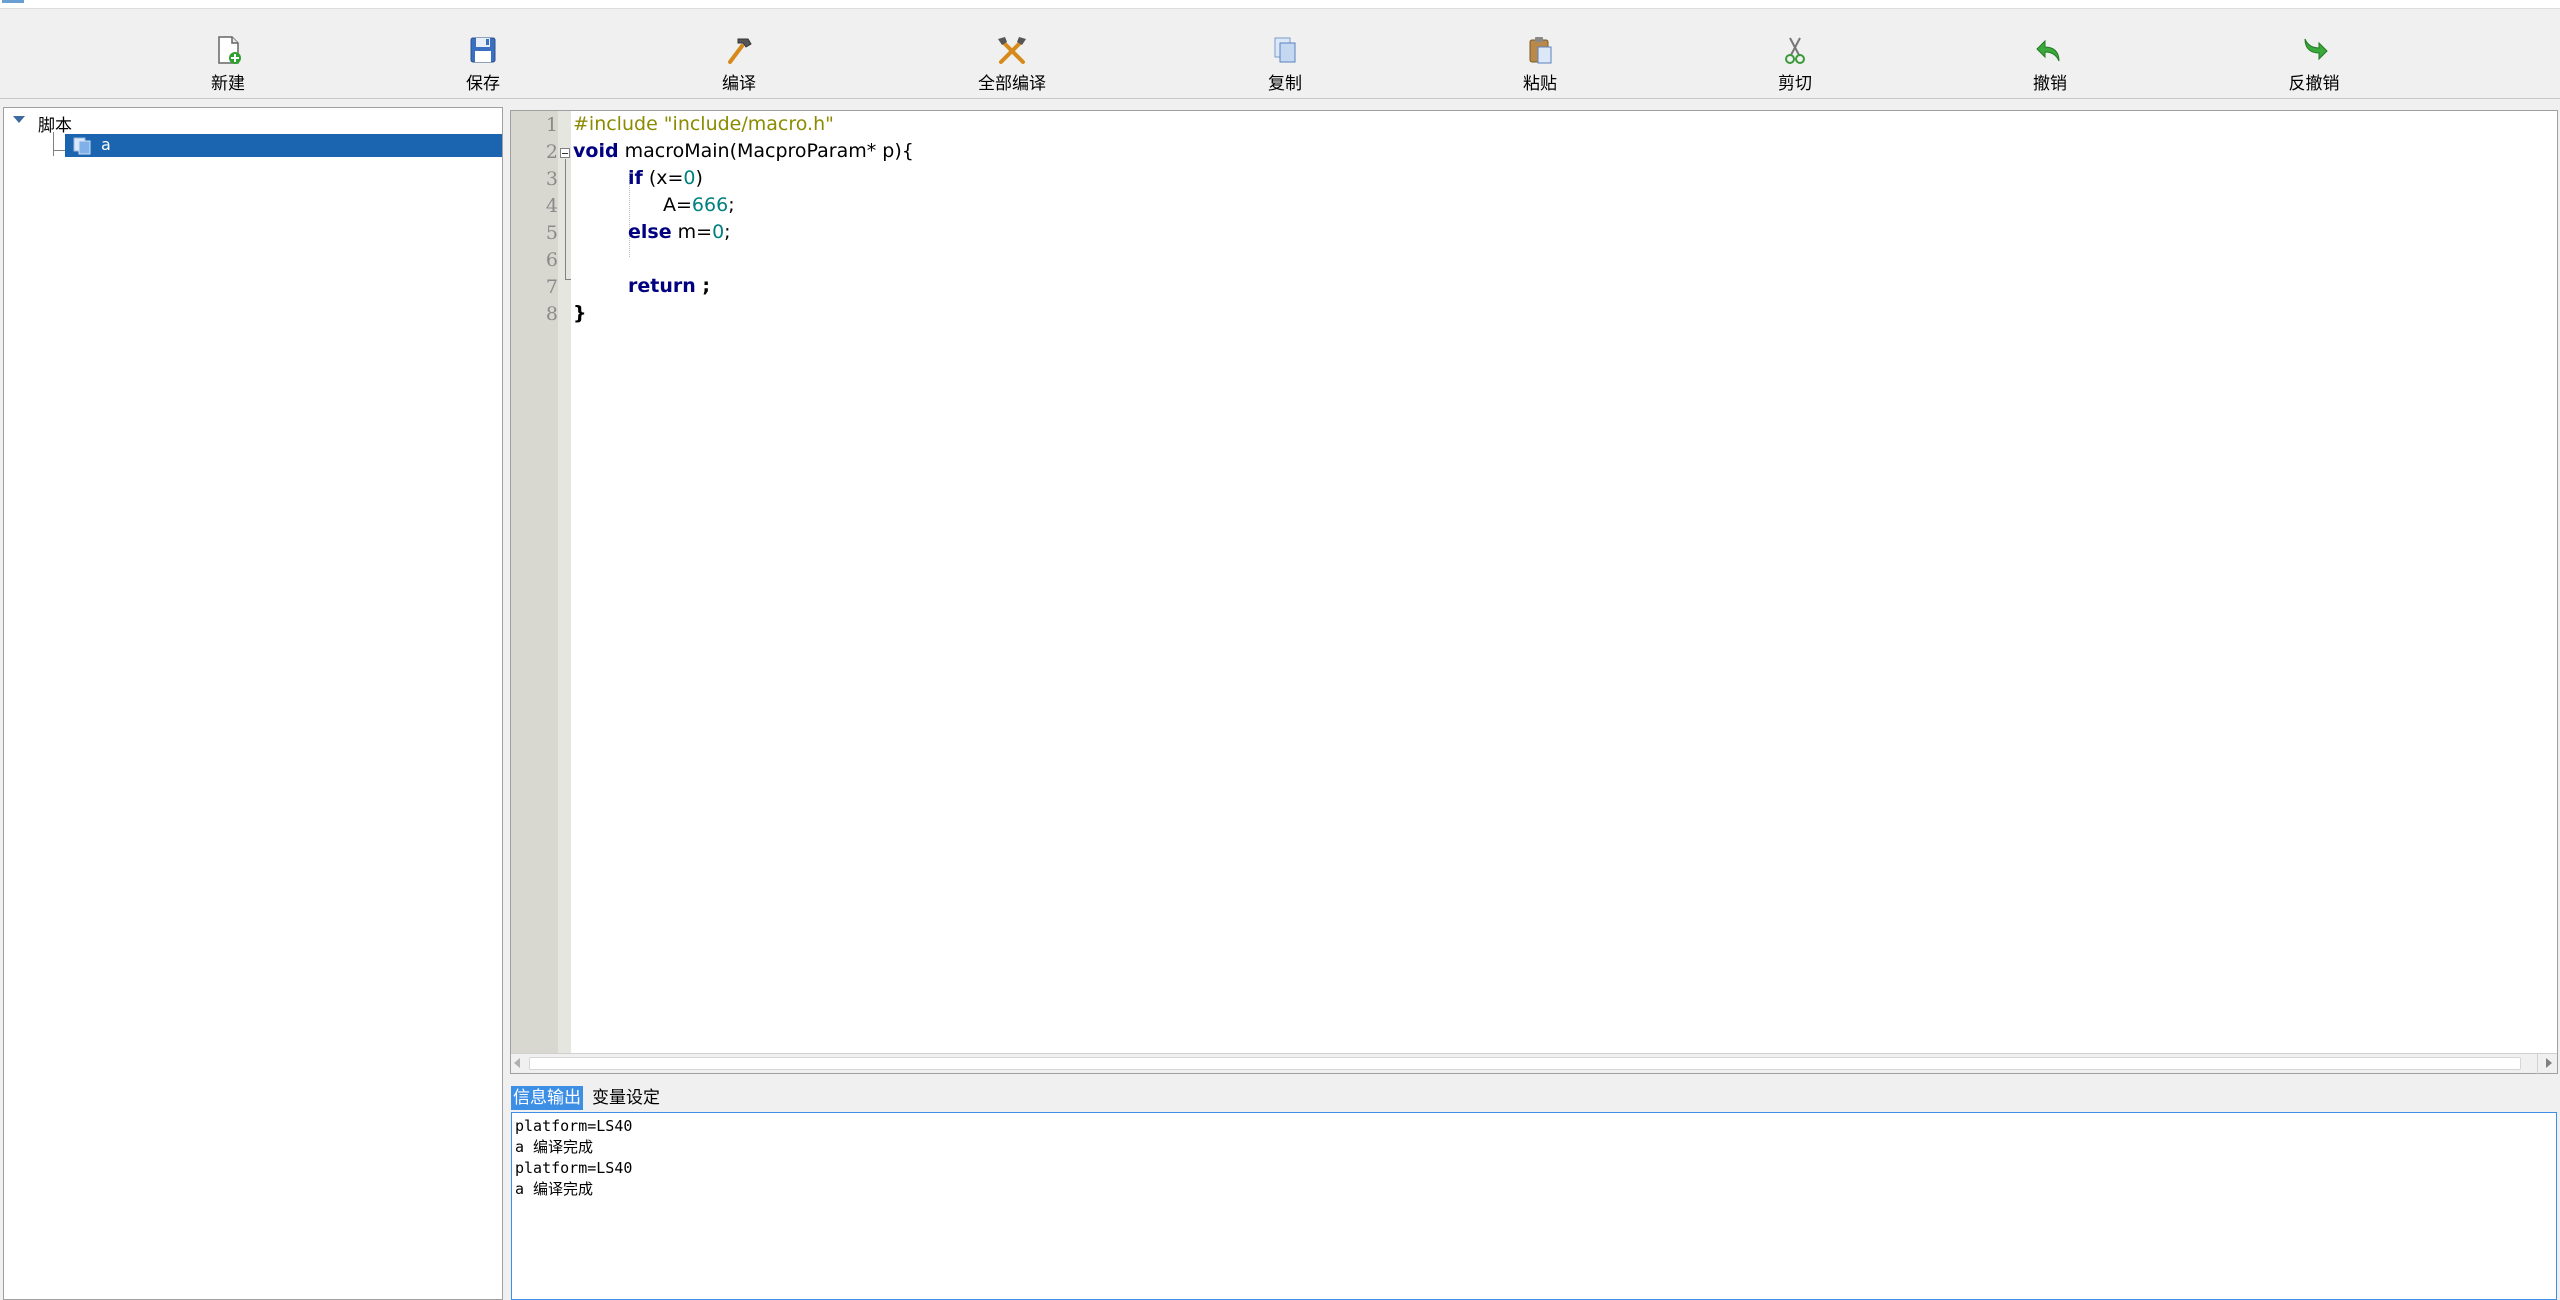 This screenshot has height=1300, width=2560. What do you see at coordinates (517, 1063) in the screenshot?
I see `scroll-left-icon` at bounding box center [517, 1063].